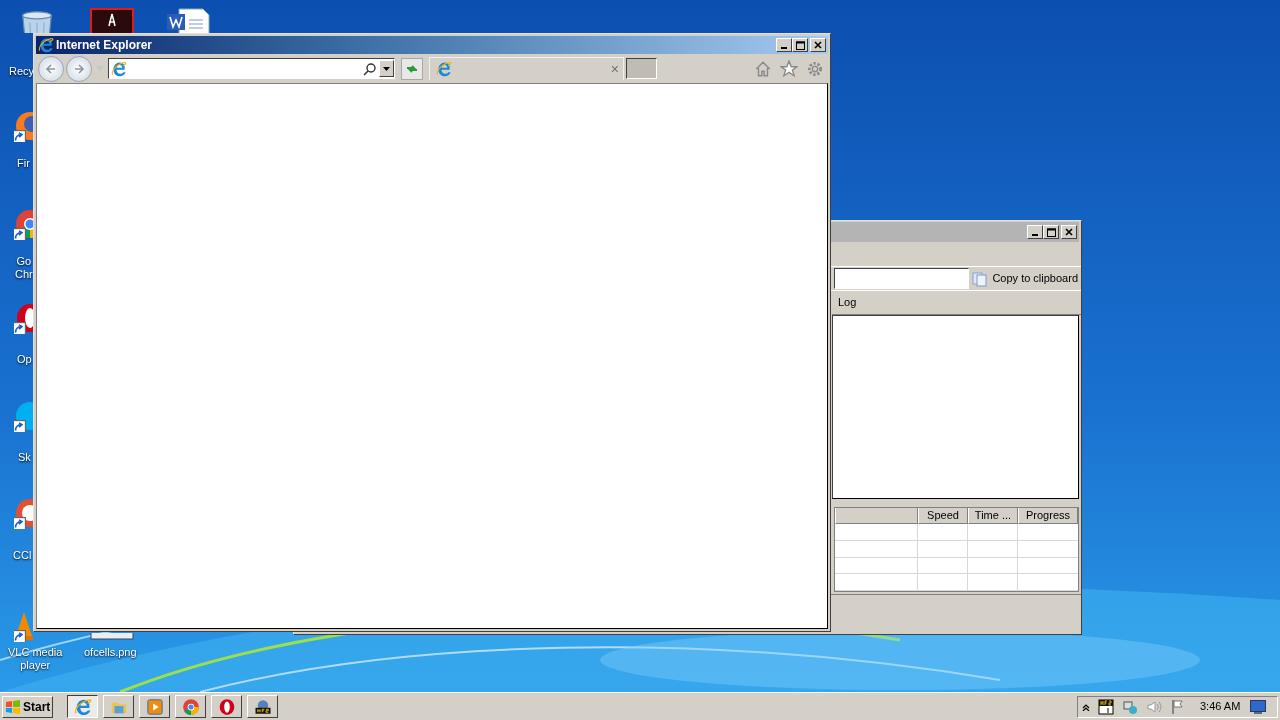  I want to click on copy-to-clipboard-button: Copy to clipboard, so click(1025, 278).